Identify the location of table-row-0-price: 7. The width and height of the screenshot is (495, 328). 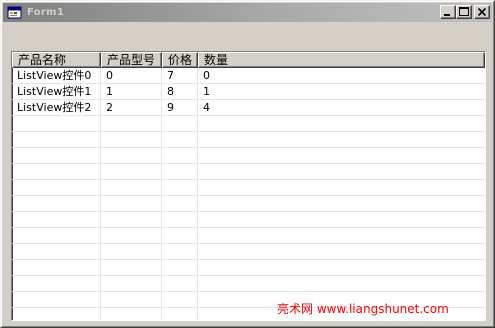
(179, 75).